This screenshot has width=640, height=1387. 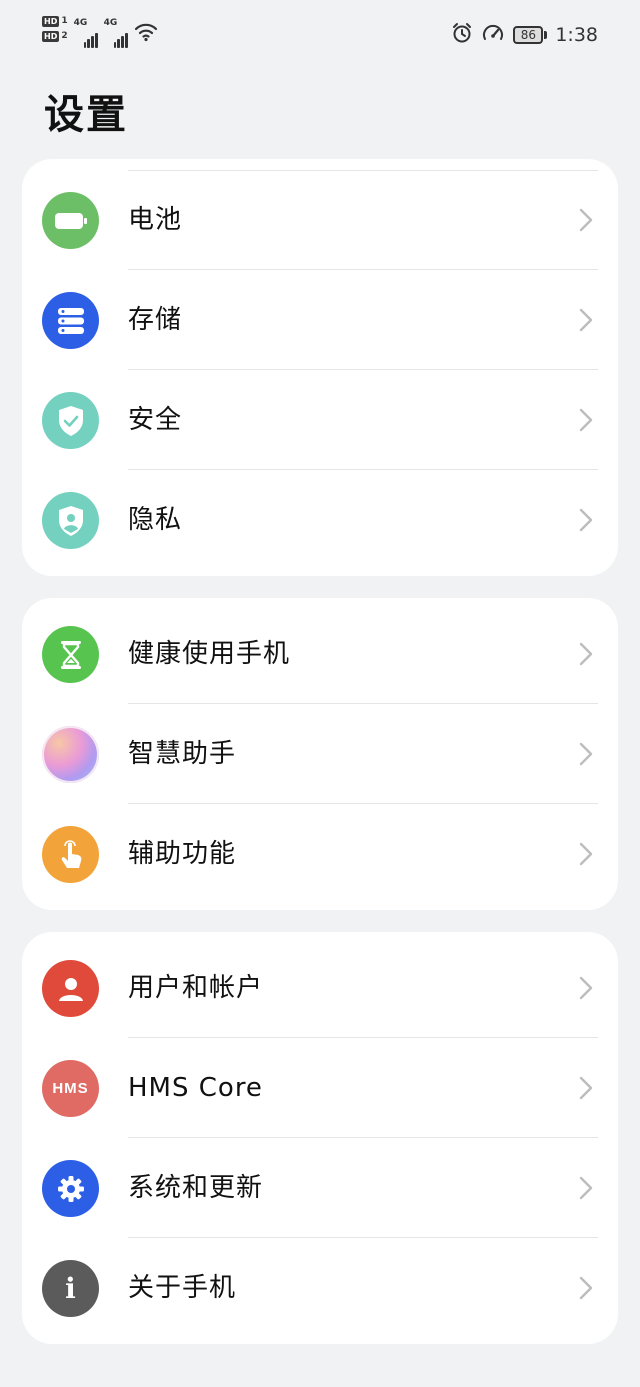 What do you see at coordinates (196, 988) in the screenshot?
I see `setting-item-label: 用户和帐户` at bounding box center [196, 988].